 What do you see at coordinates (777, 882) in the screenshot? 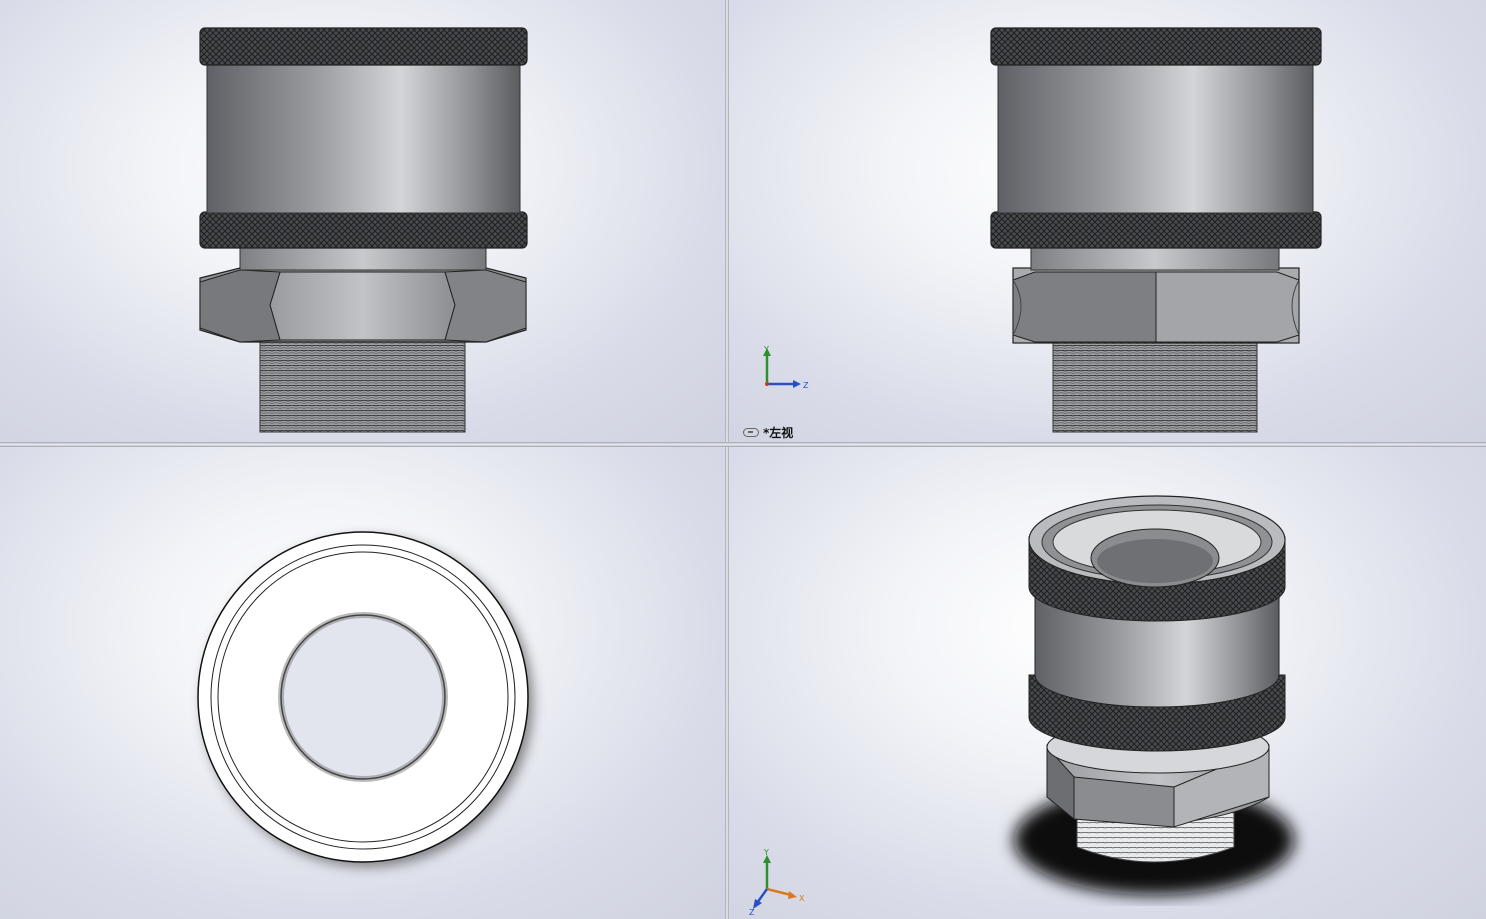
I see `axis-triad-iso: Y X Z` at bounding box center [777, 882].